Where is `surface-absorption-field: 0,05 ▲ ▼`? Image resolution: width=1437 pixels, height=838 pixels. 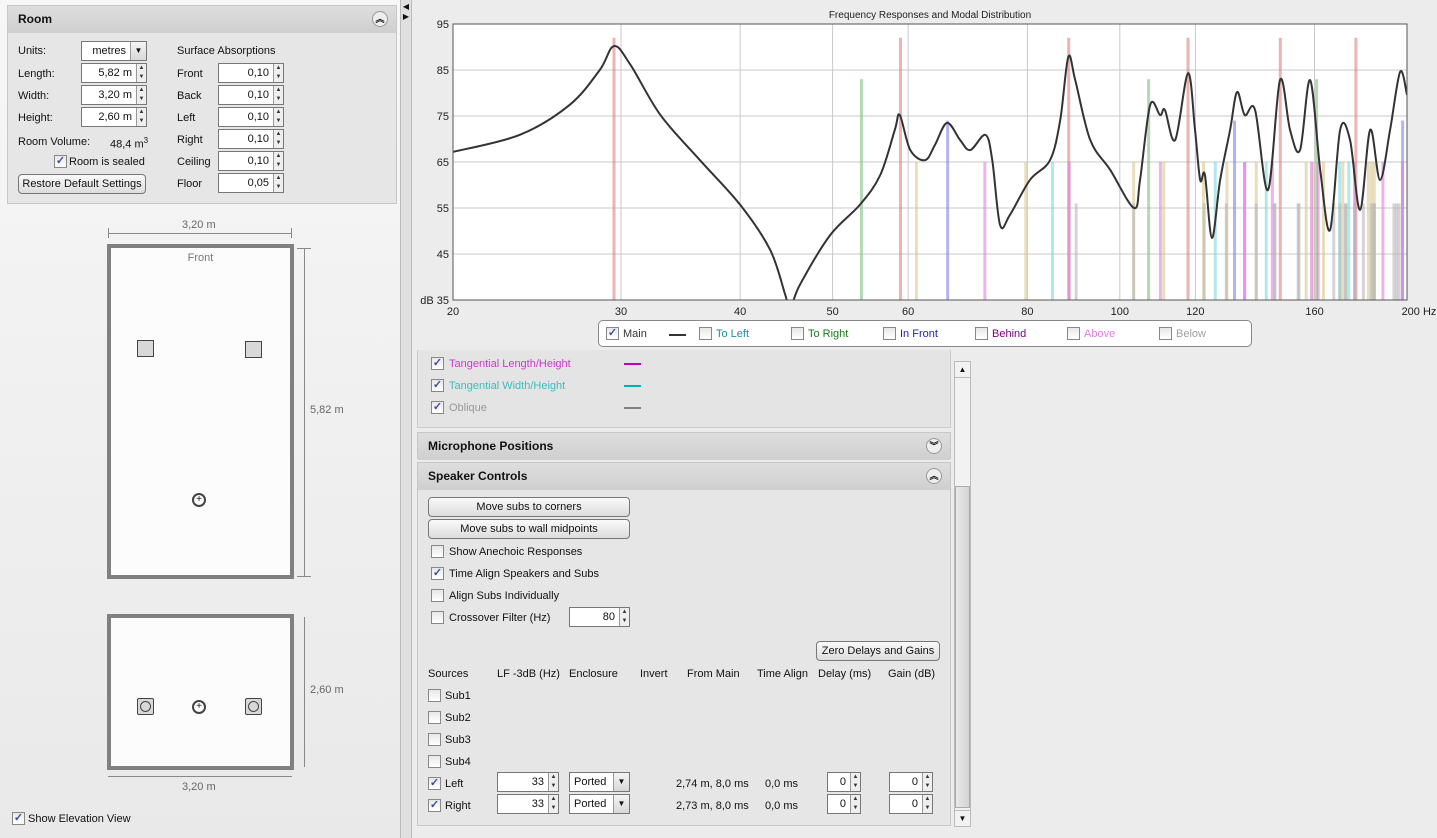 surface-absorption-field: 0,05 ▲ ▼ is located at coordinates (251, 183).